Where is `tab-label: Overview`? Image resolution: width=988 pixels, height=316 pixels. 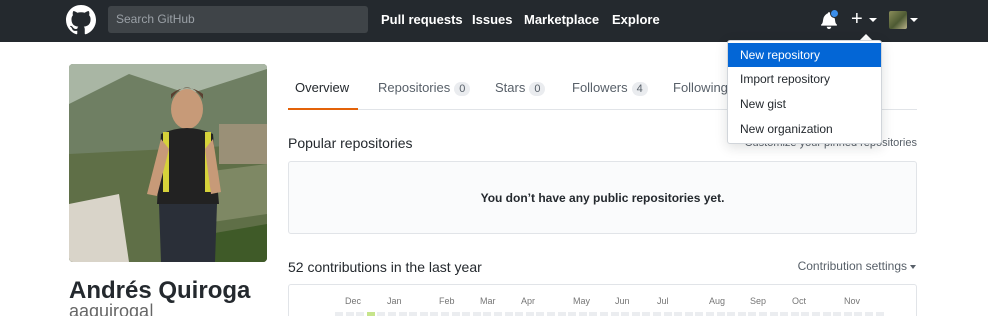
tab-label: Overview is located at coordinates (322, 87).